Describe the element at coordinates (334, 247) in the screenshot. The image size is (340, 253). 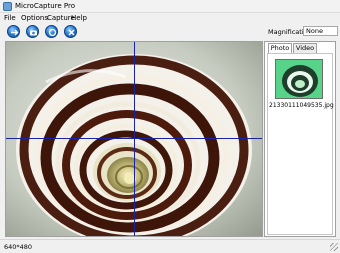
I see `resize-grip-icon` at that location.